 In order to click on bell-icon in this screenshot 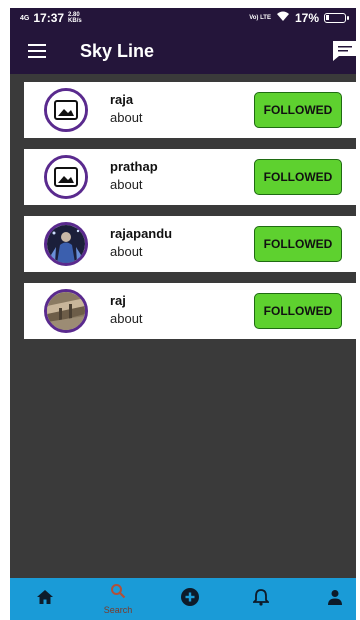, I will do `click(261, 599)`.